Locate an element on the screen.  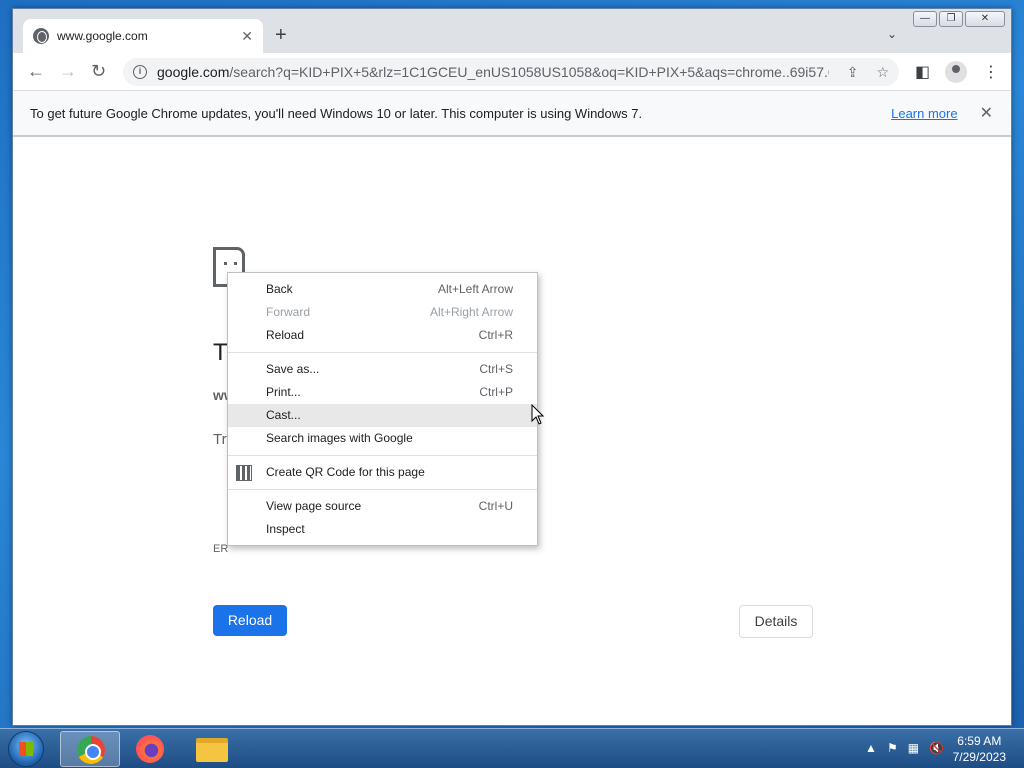
mouse-cursor-icon is located at coordinates (538, 414).